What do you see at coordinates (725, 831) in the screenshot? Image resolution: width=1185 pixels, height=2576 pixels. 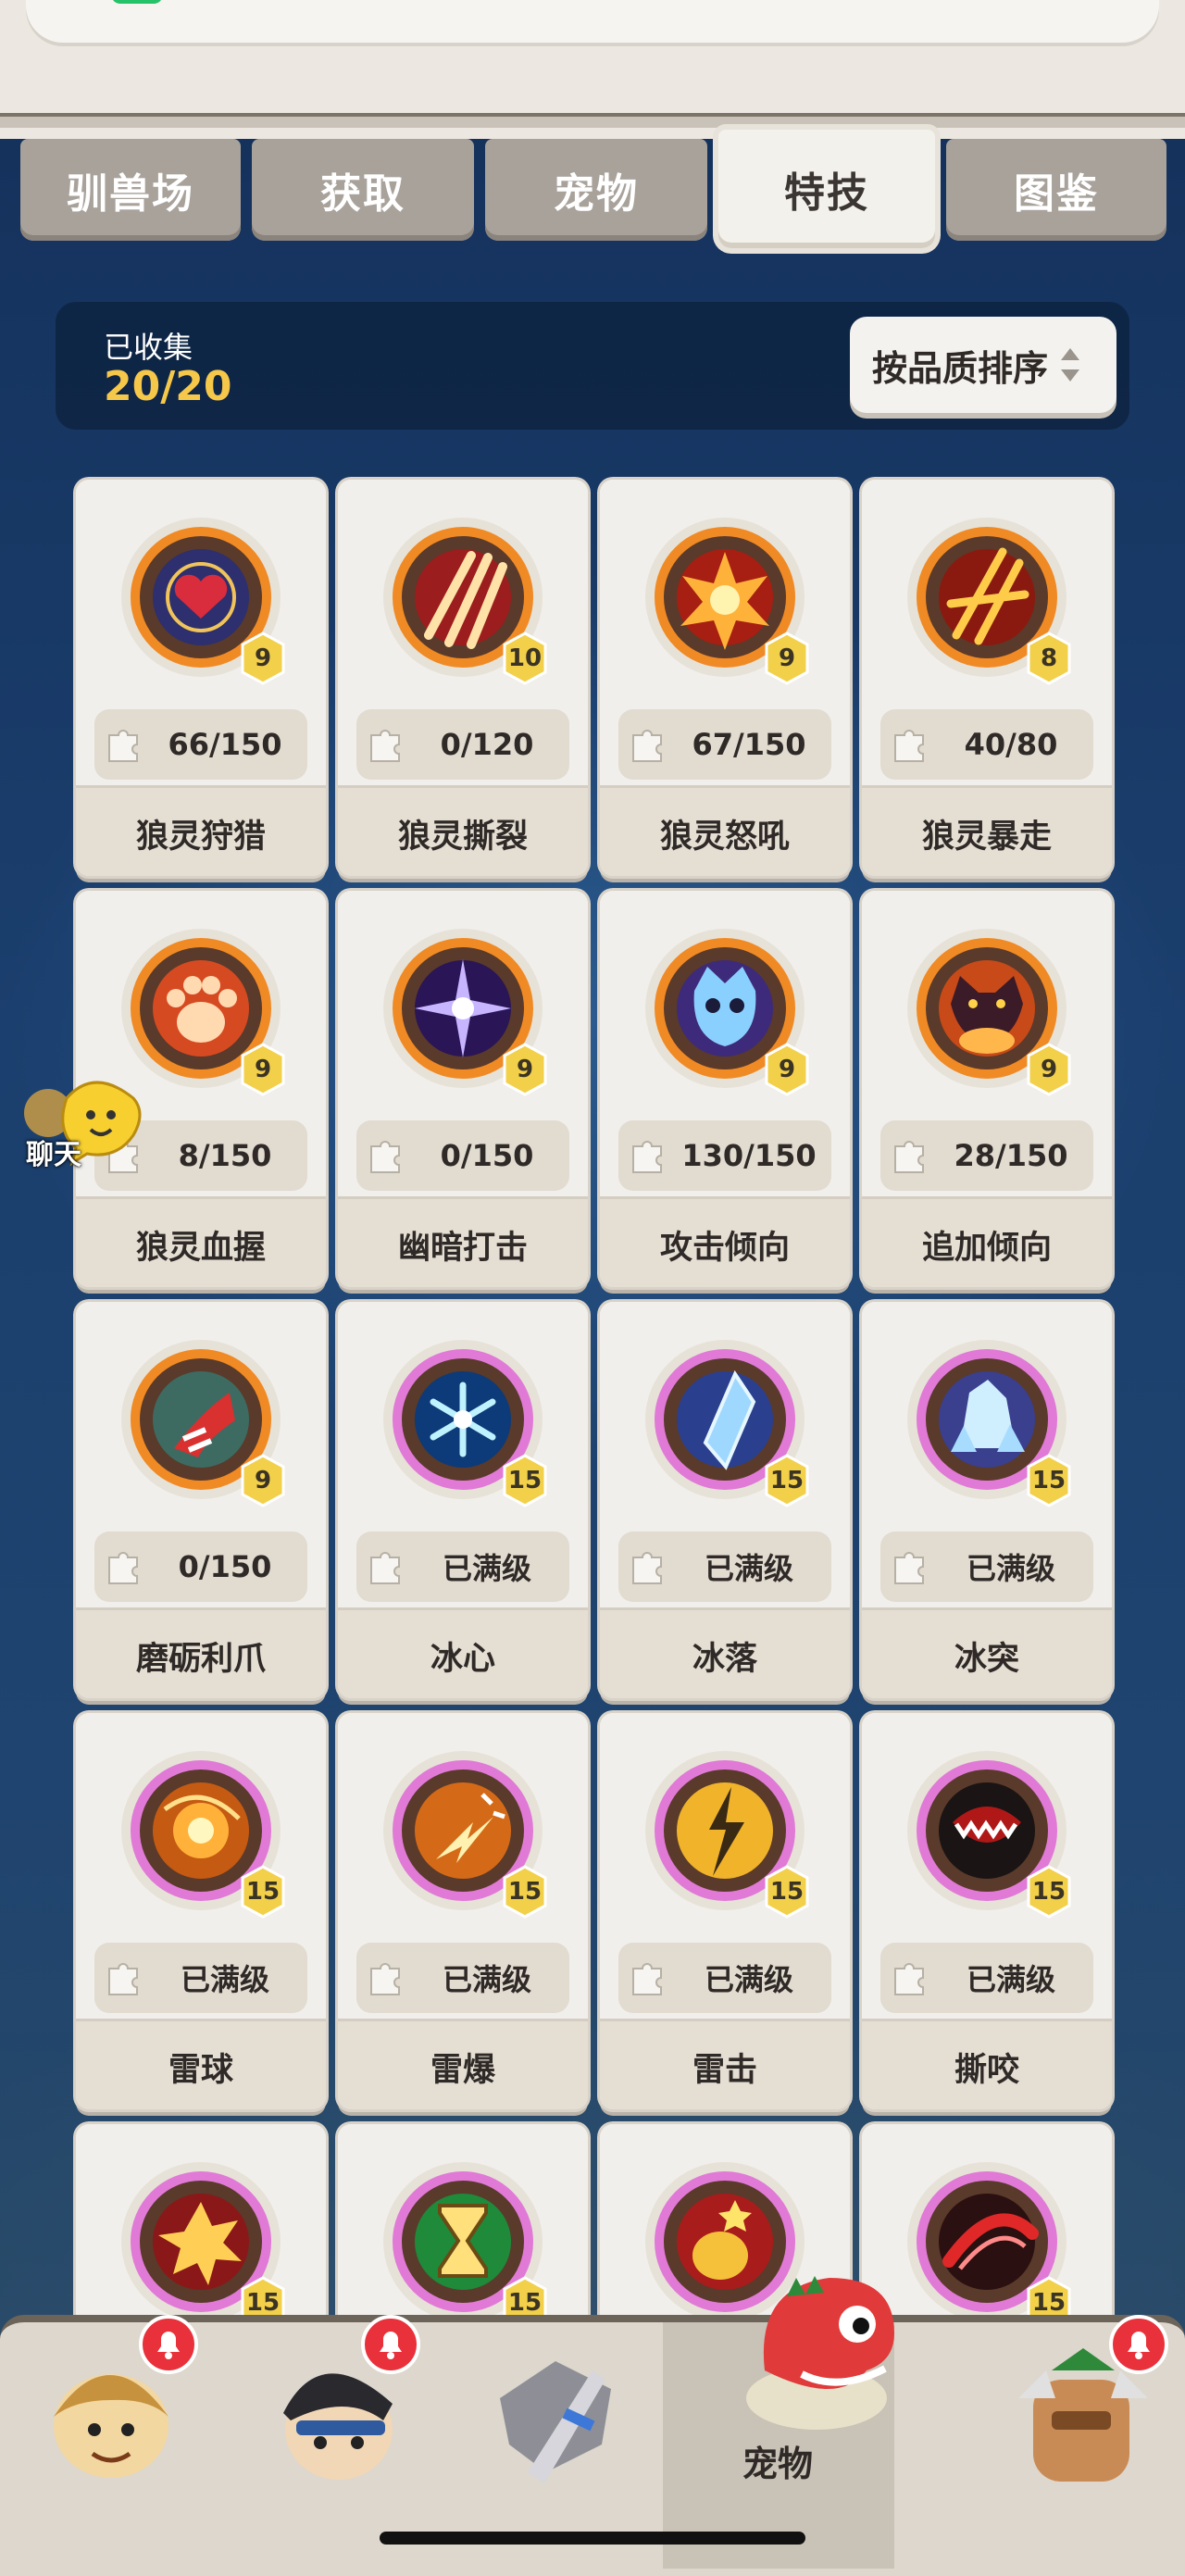 I see `skill-name: 狼灵怒吼` at bounding box center [725, 831].